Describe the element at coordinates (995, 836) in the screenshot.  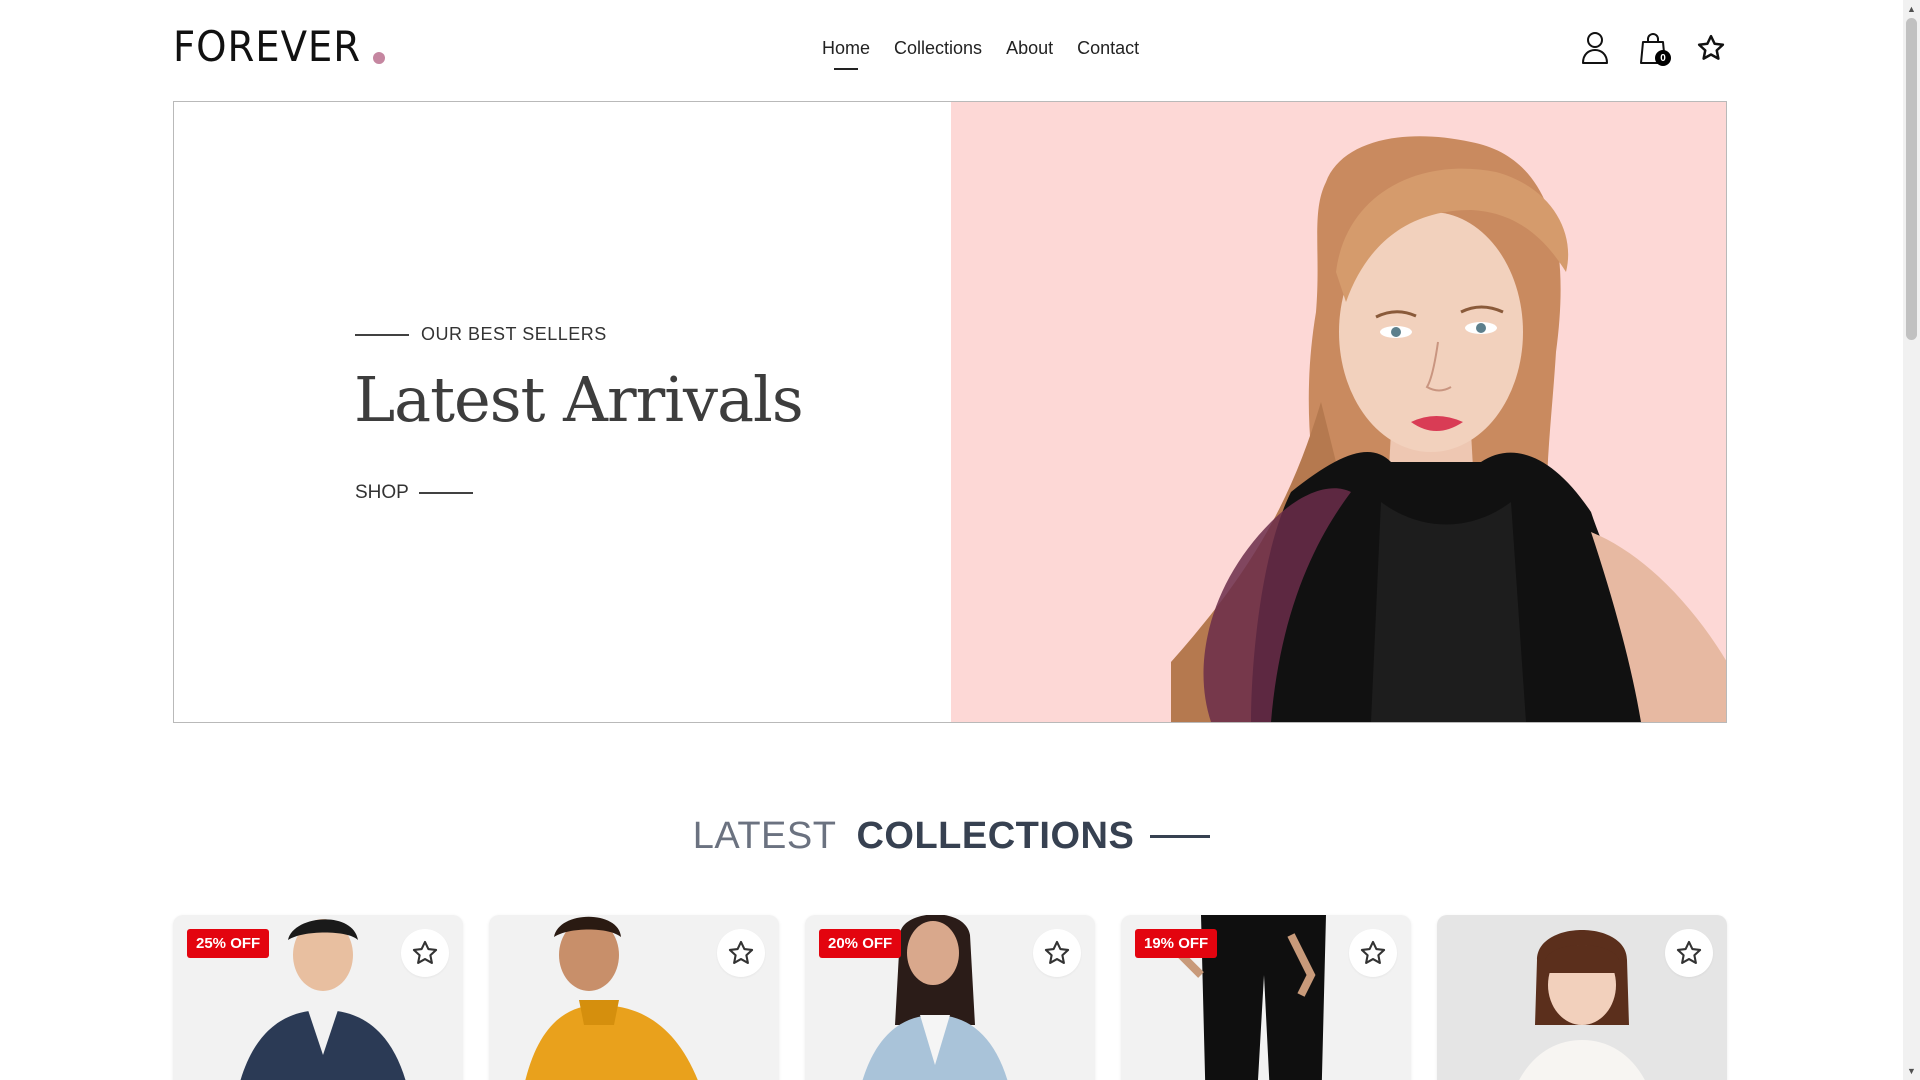
I see `section-title-bold: COLLECTIONS` at that location.